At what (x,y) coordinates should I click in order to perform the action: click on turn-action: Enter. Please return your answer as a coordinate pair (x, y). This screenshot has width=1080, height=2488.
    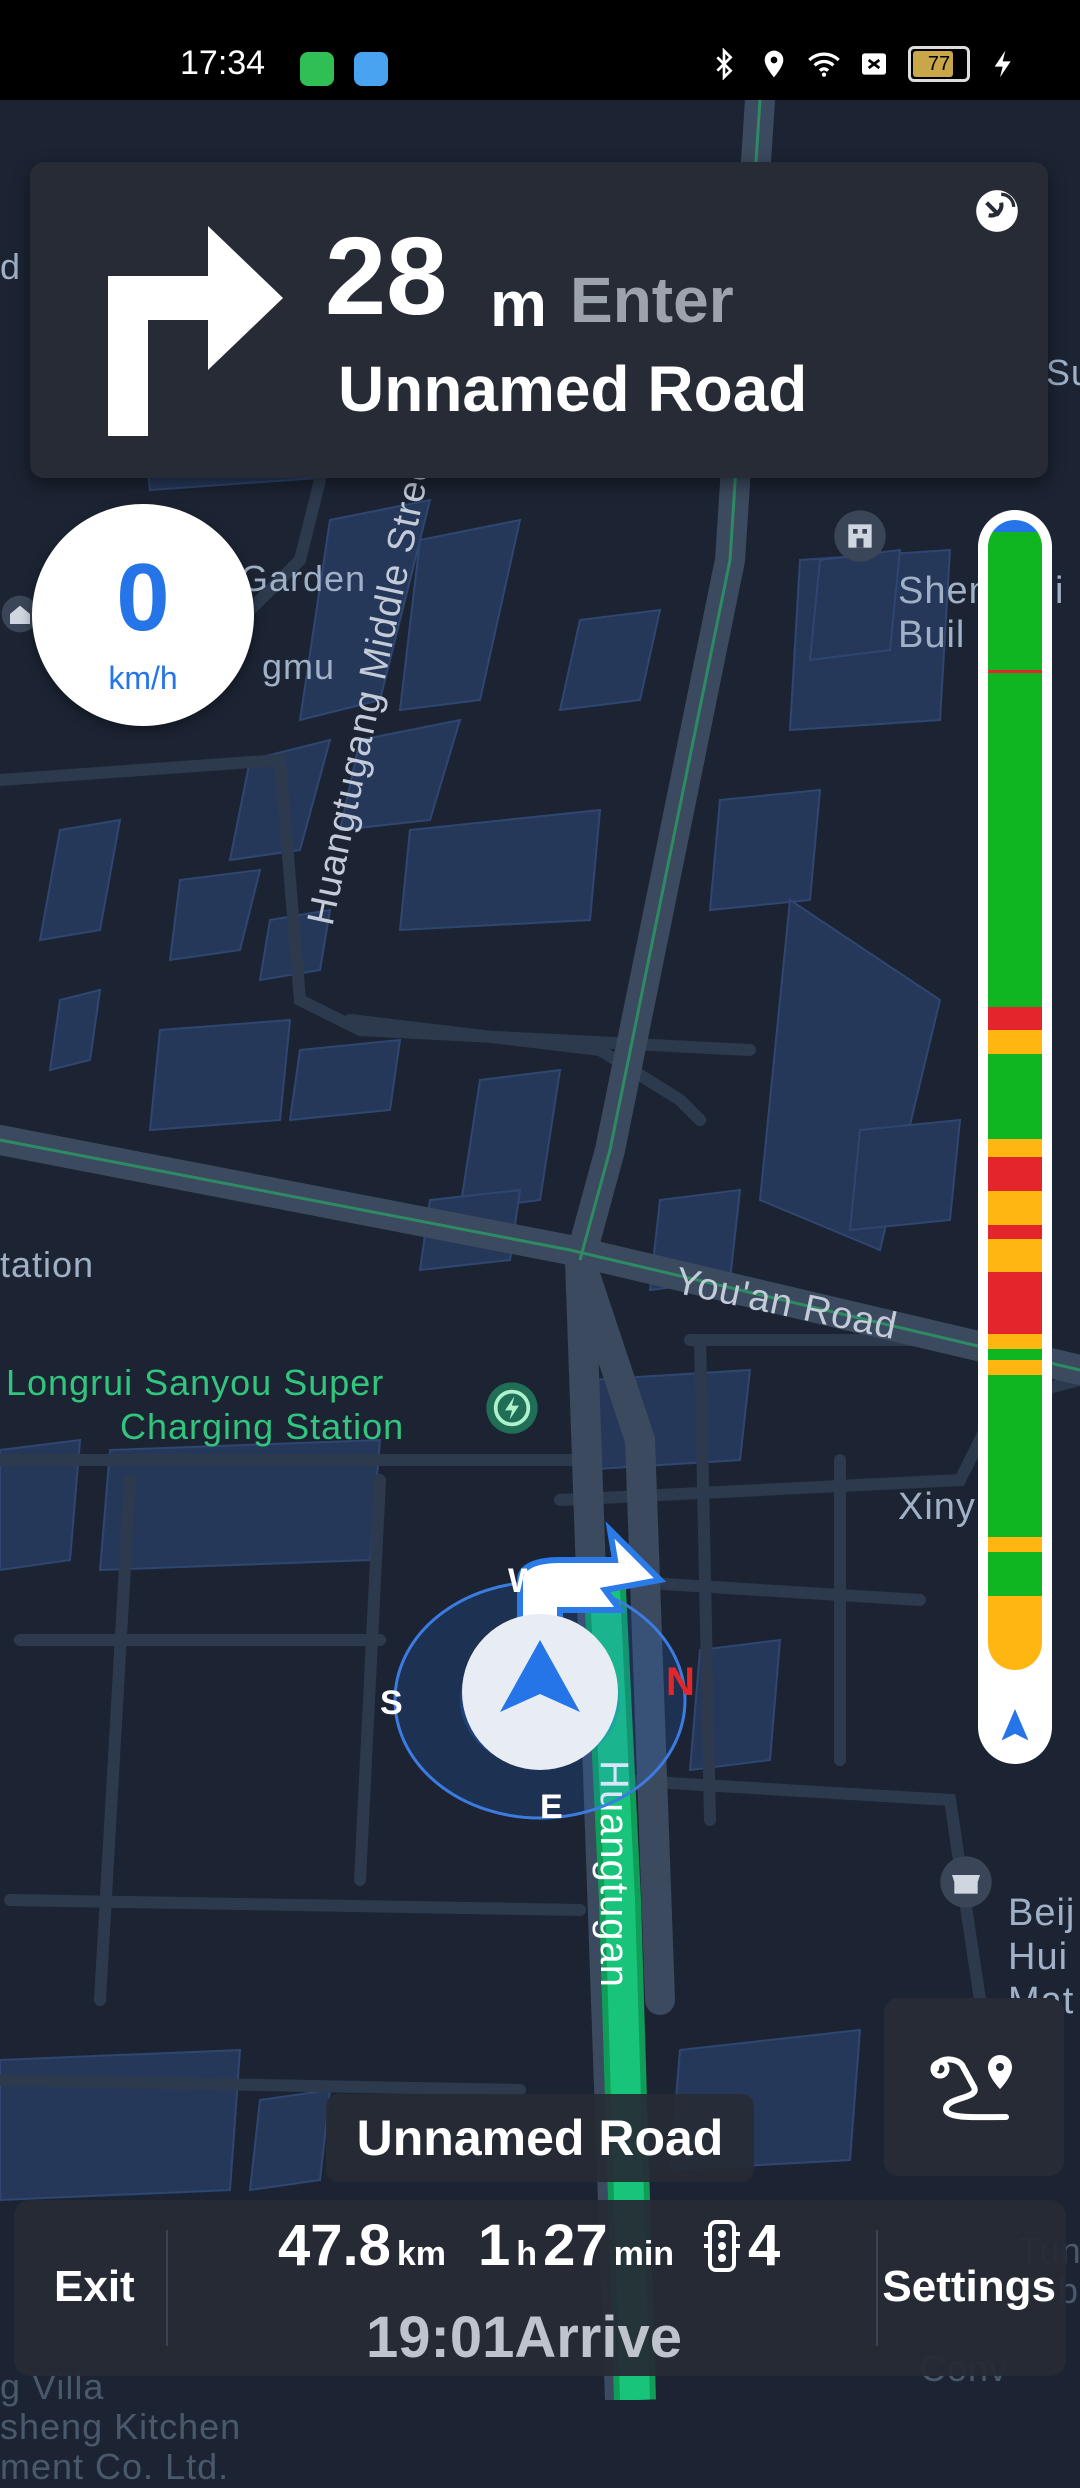
    Looking at the image, I should click on (652, 300).